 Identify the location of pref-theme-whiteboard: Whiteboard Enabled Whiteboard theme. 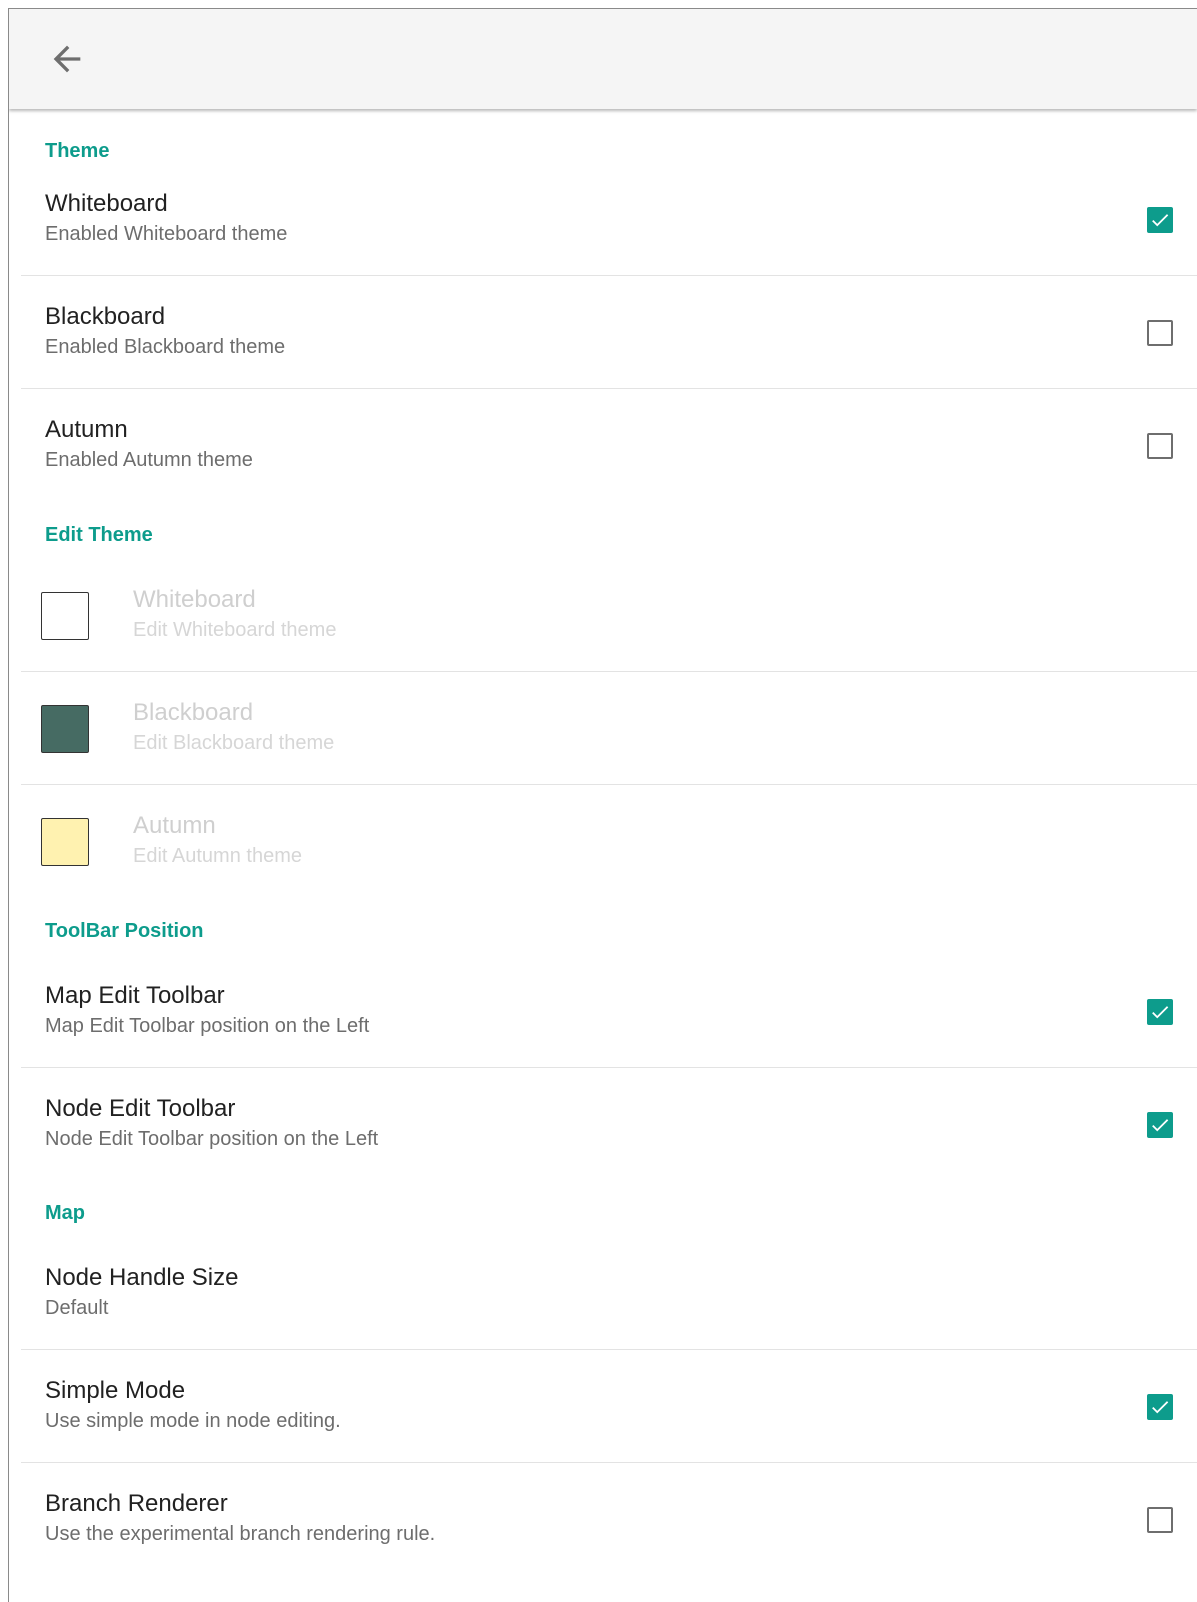
(609, 219).